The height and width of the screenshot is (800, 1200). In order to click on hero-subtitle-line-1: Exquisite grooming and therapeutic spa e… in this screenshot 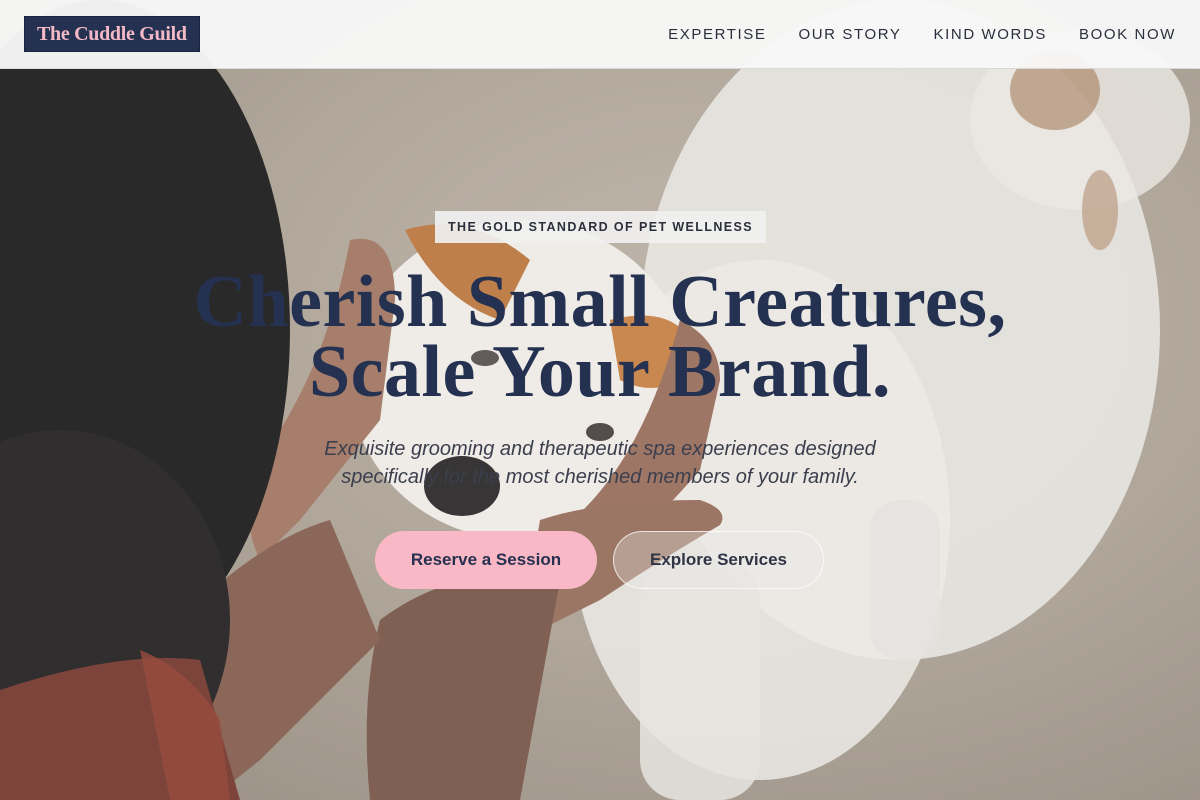, I will do `click(600, 449)`.